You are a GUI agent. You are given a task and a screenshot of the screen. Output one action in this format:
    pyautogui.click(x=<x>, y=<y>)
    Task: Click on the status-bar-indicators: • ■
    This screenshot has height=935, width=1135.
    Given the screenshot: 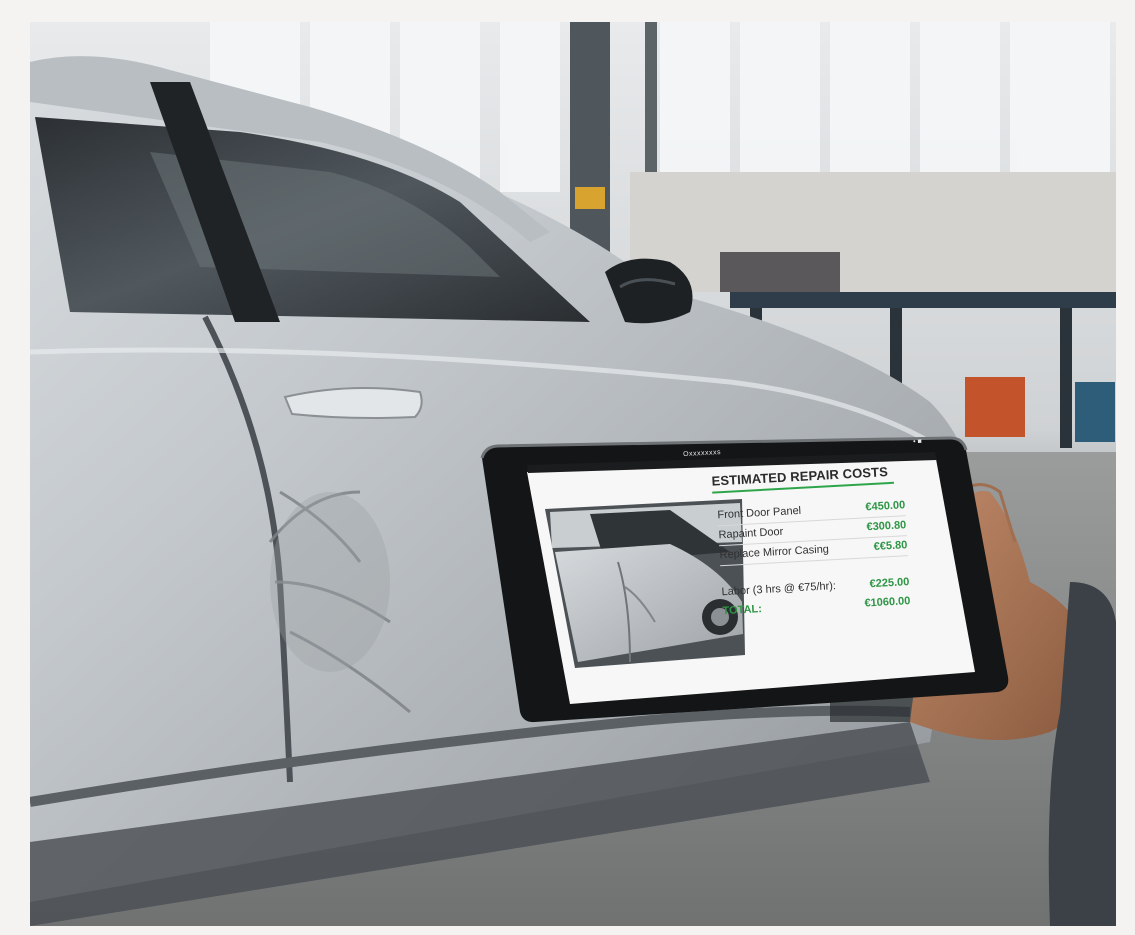 What is the action you would take?
    pyautogui.click(x=917, y=442)
    